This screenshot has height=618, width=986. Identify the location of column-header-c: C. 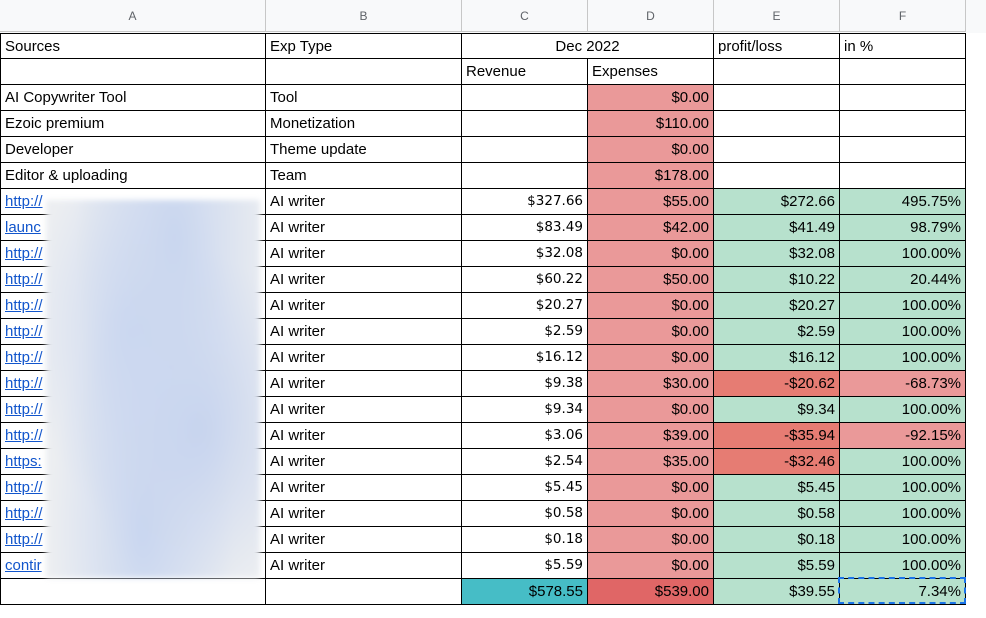
(525, 16).